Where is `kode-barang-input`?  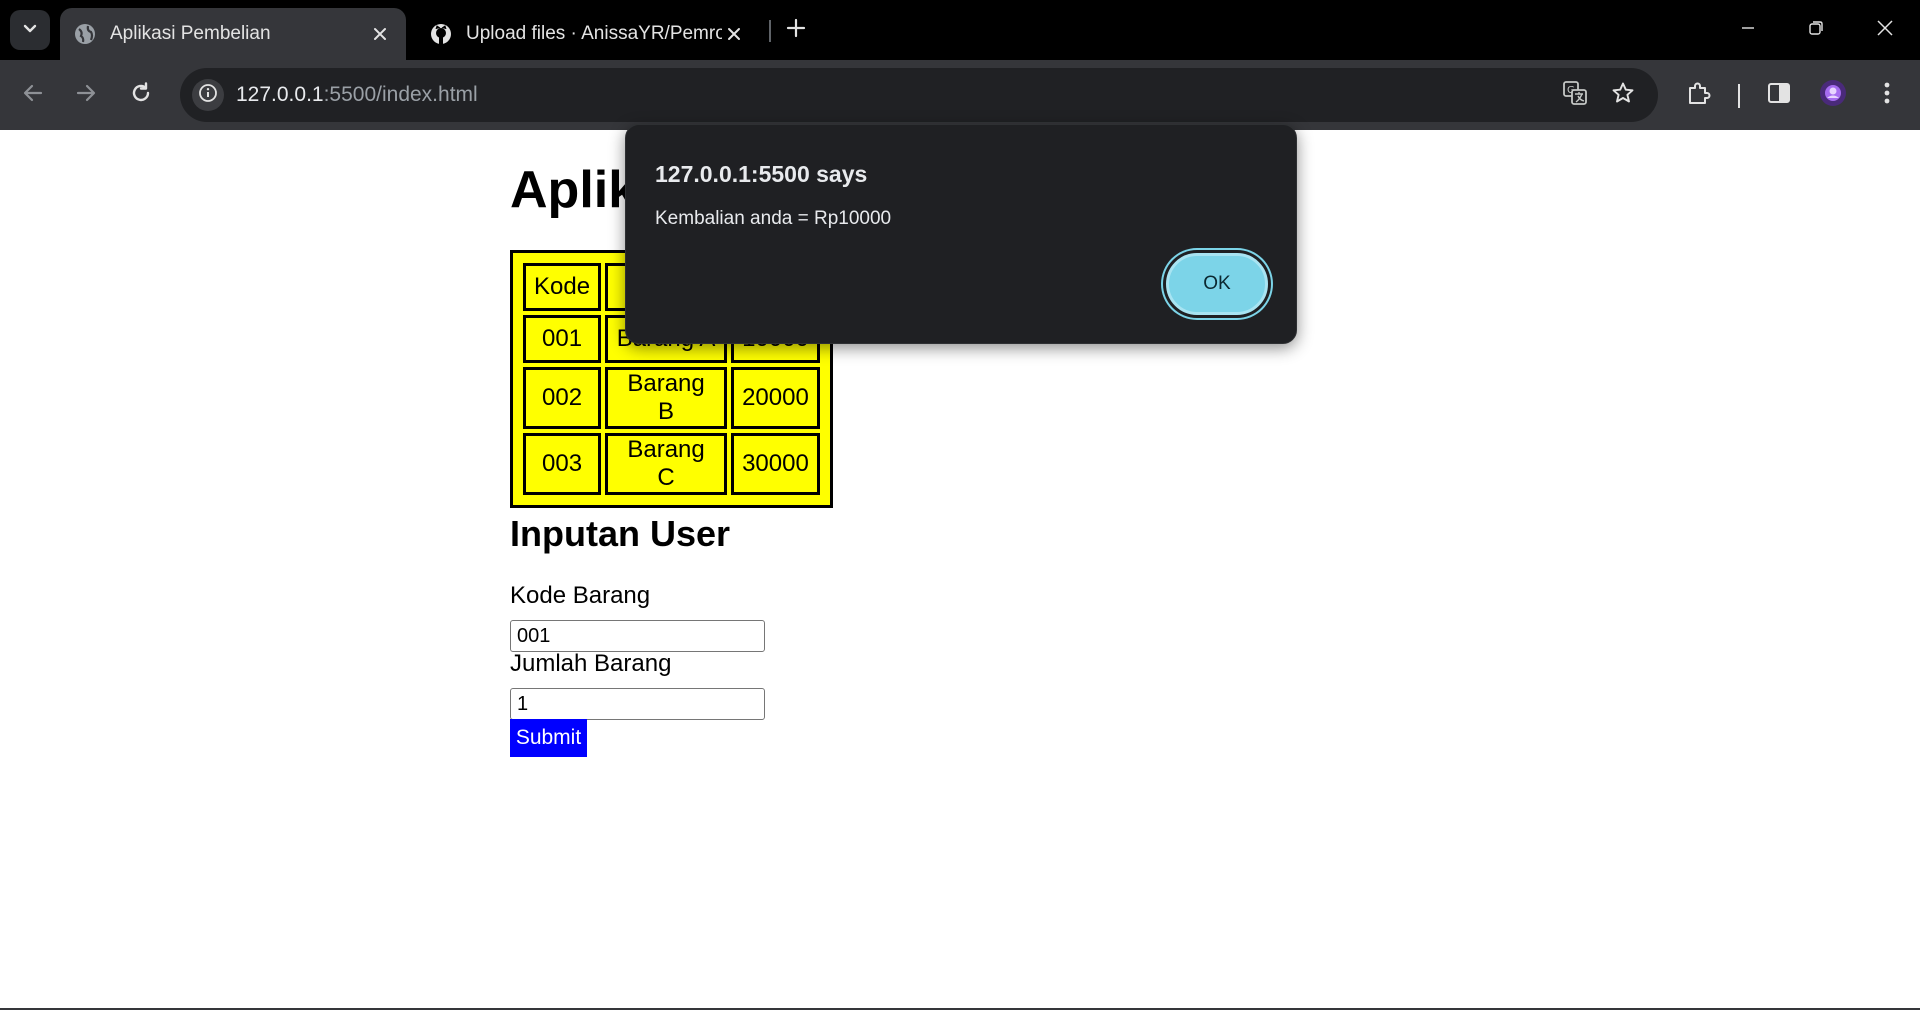
kode-barang-input is located at coordinates (637, 636).